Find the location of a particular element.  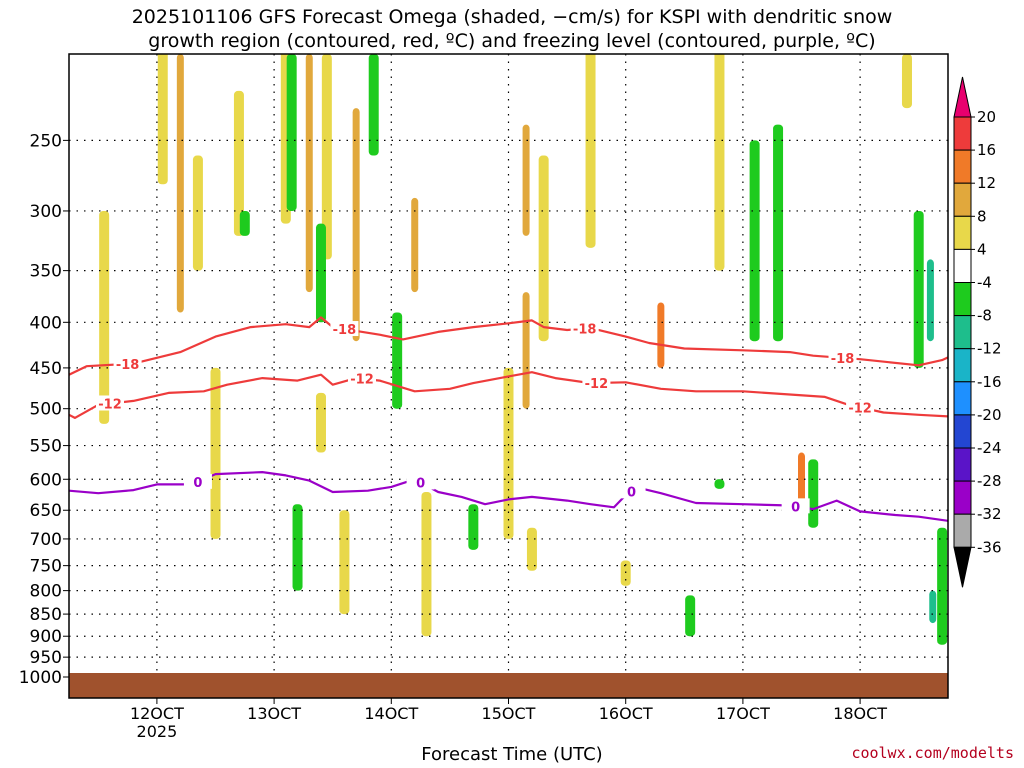

colorbar-label: 8 is located at coordinates (982, 216).